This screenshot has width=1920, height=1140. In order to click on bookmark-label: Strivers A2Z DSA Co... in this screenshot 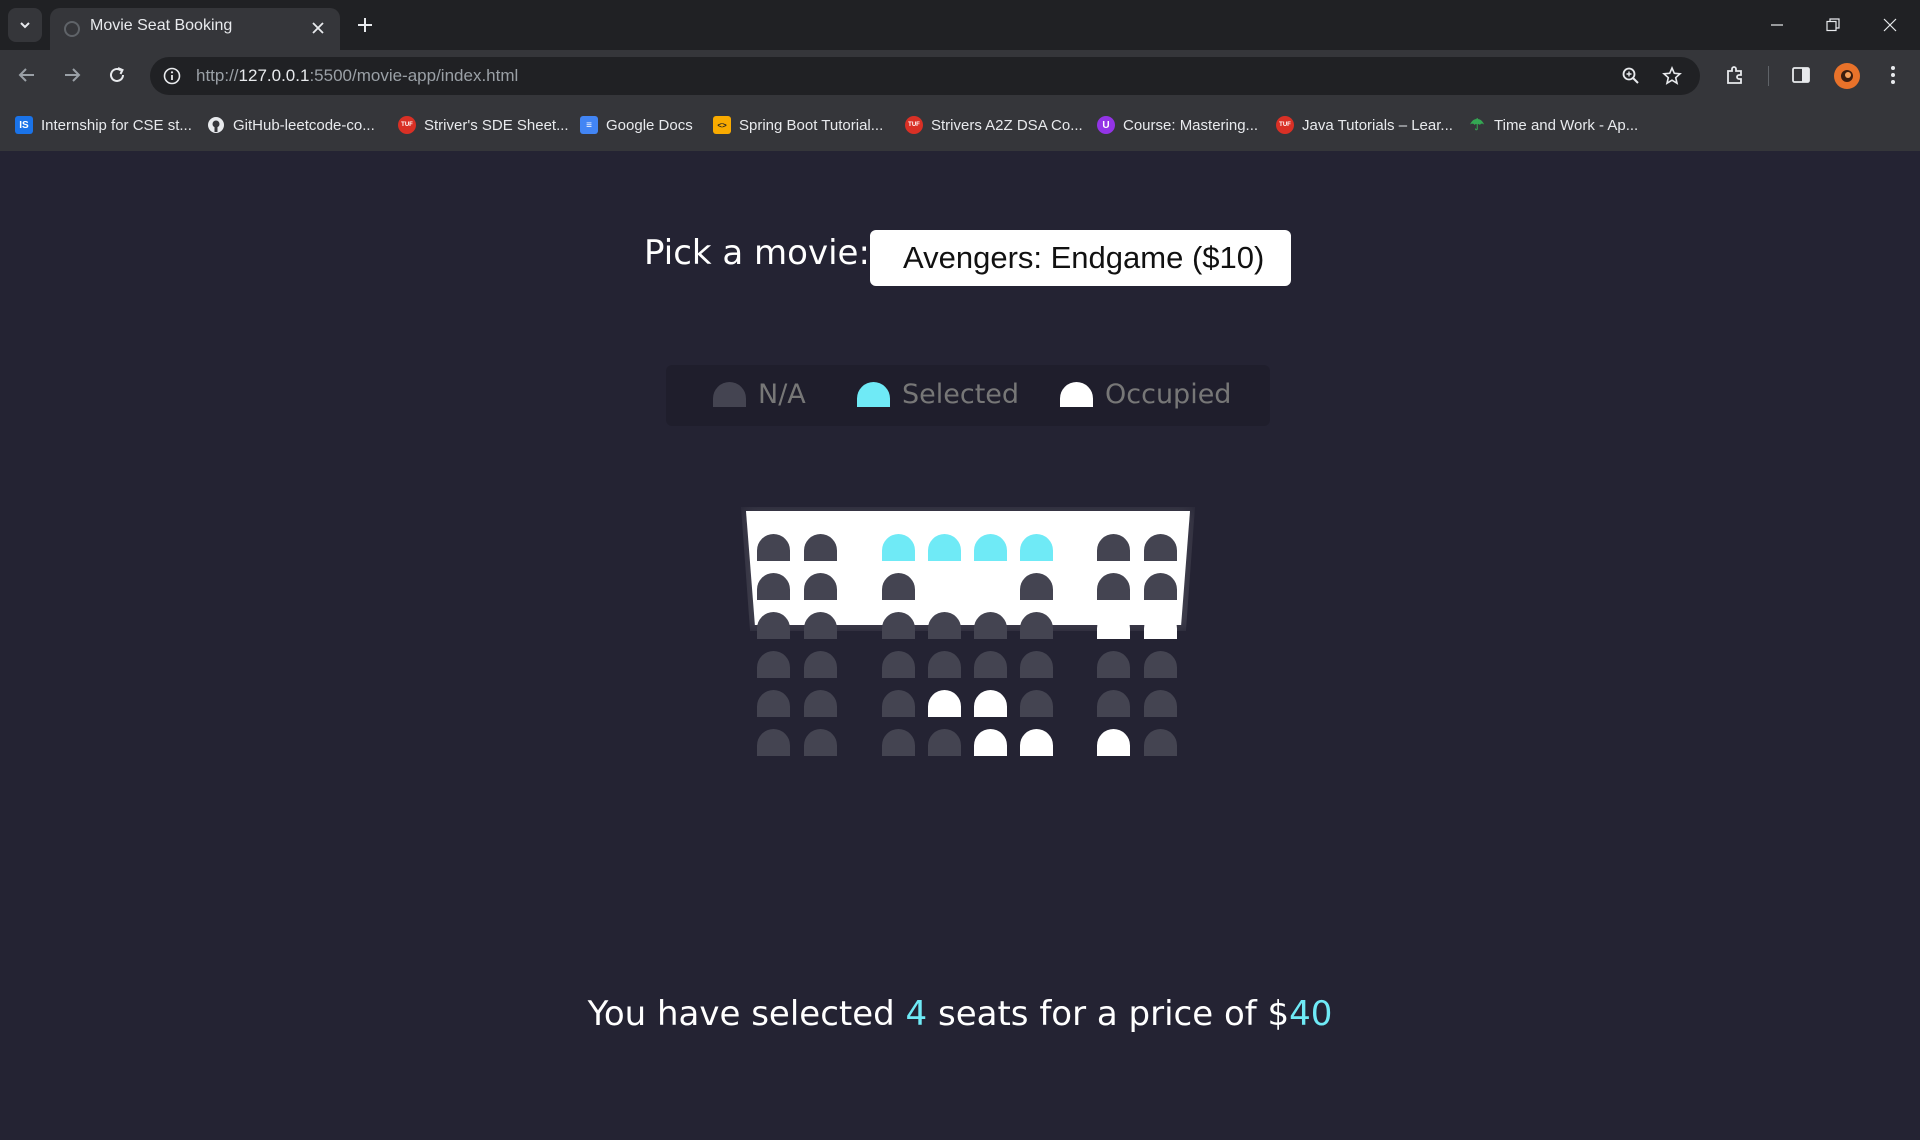, I will do `click(1007, 125)`.